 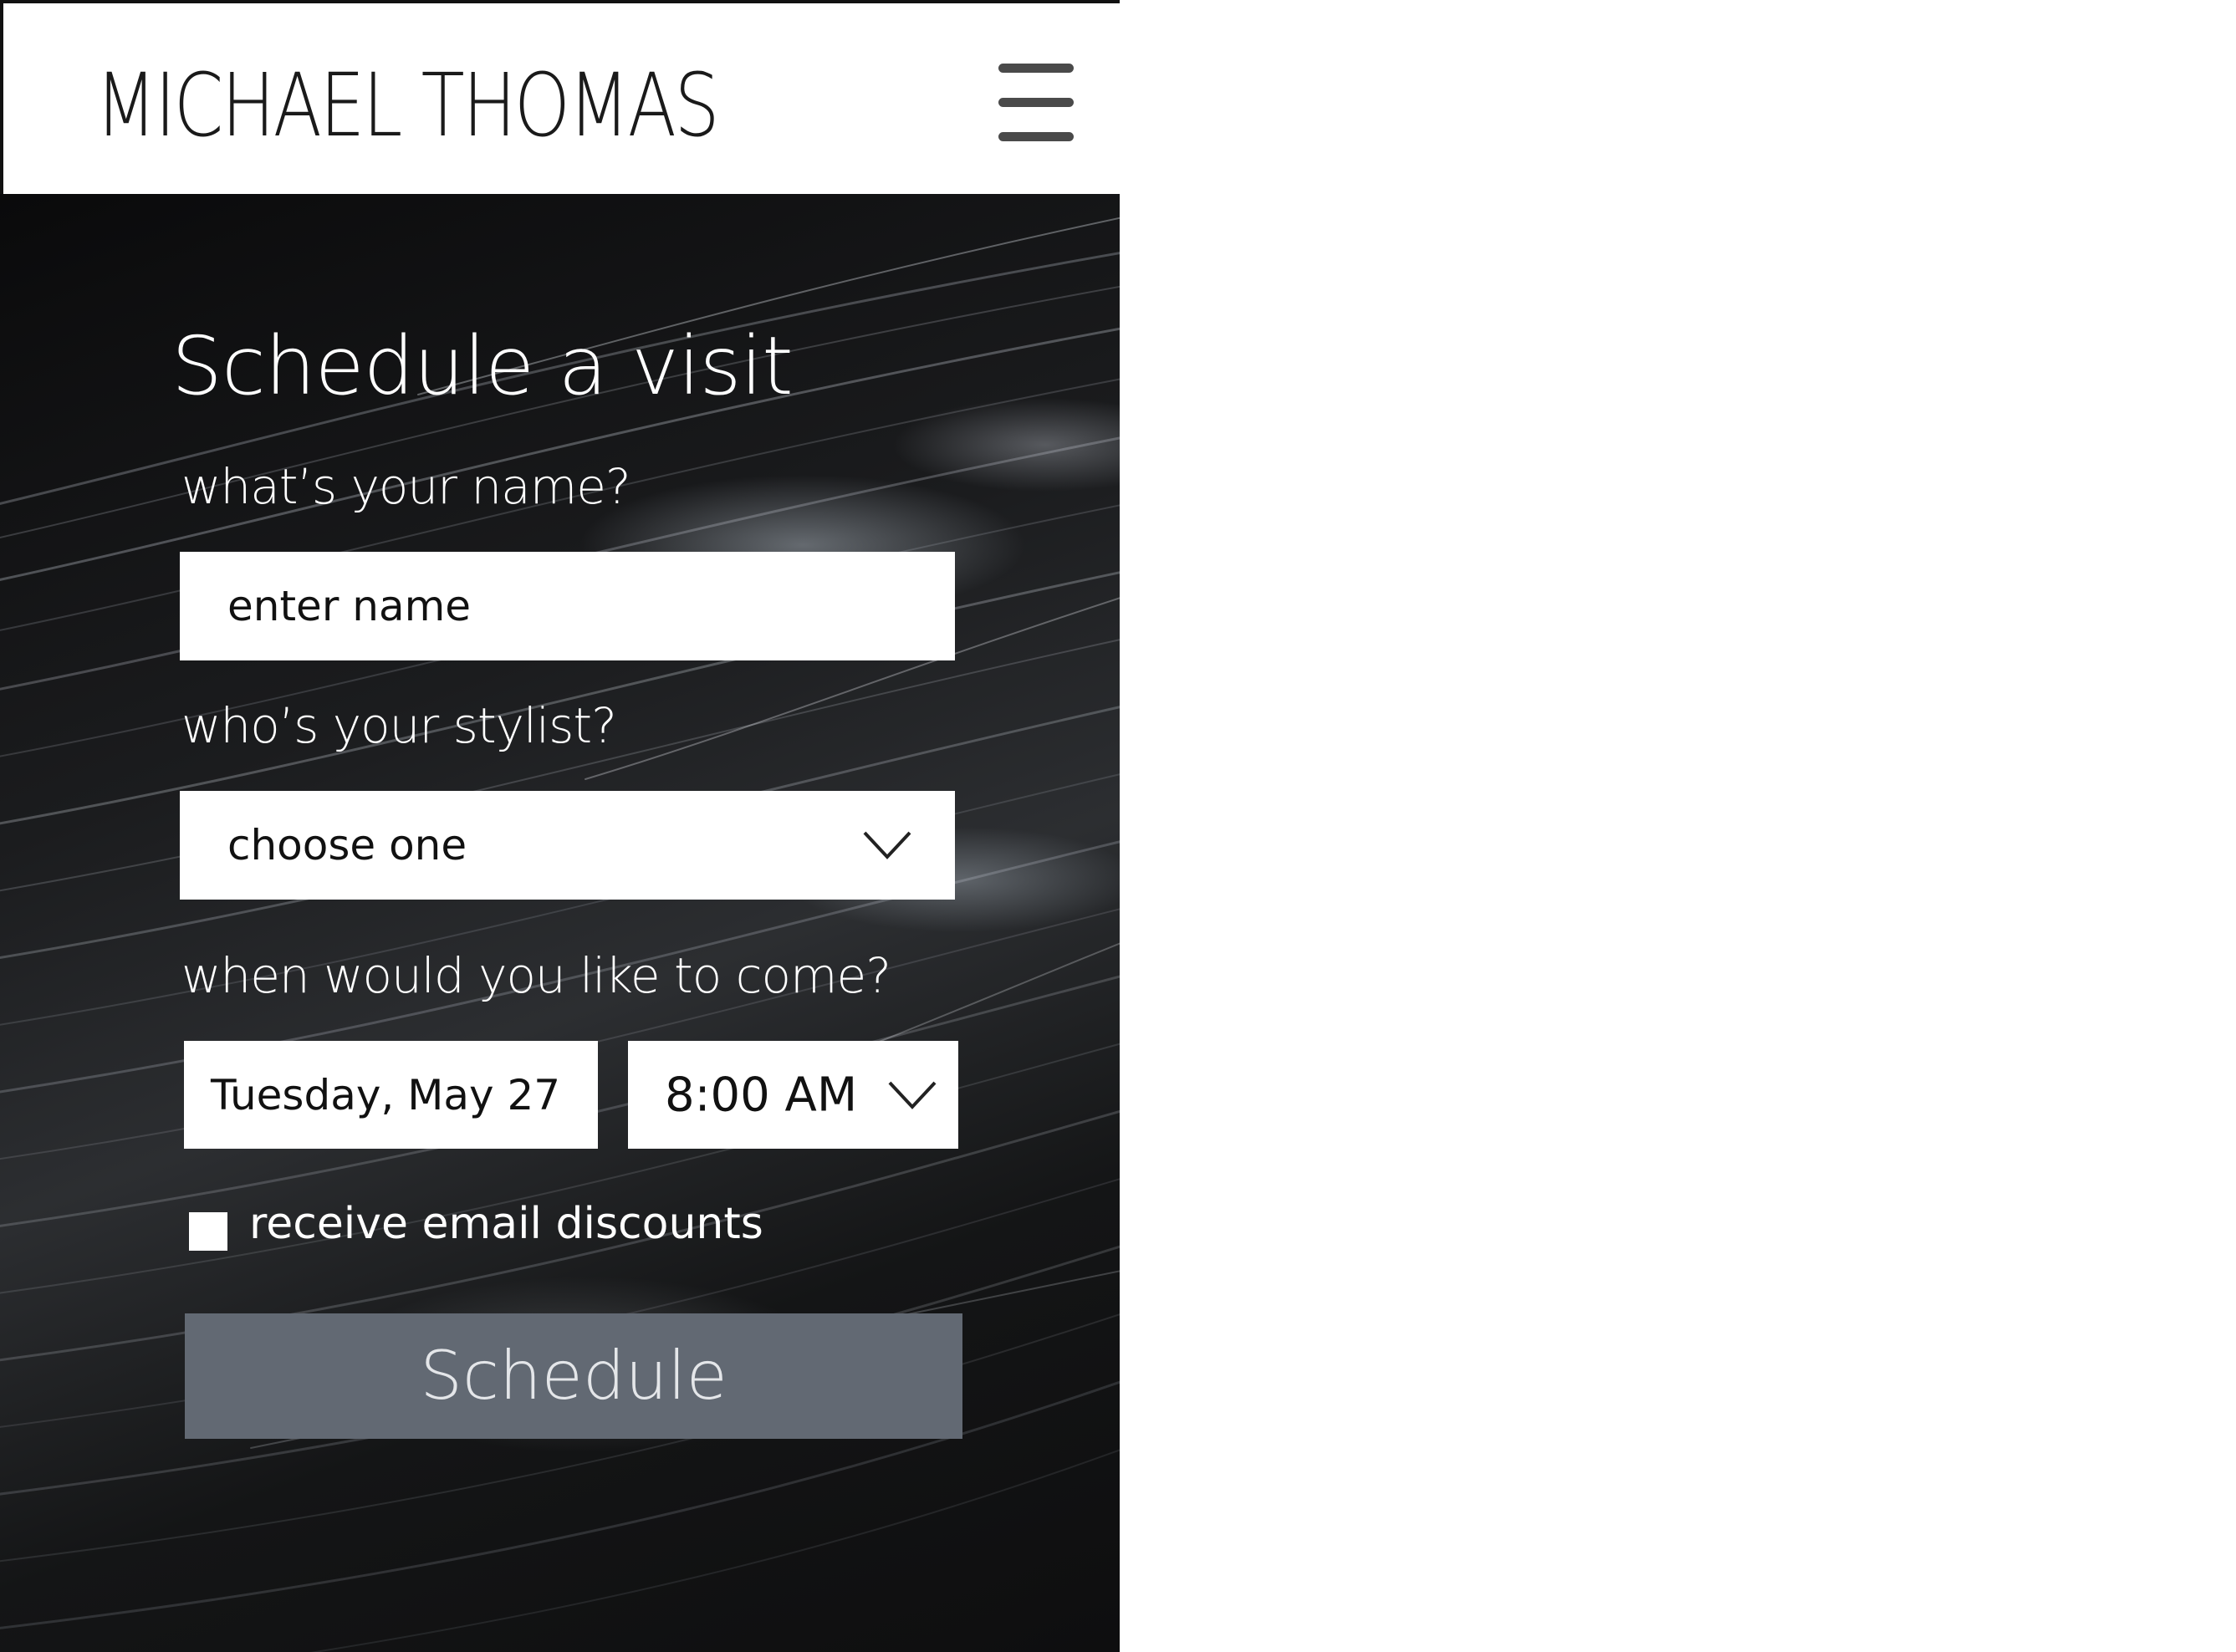 What do you see at coordinates (406, 486) in the screenshot?
I see `name-label: what’s your name?` at bounding box center [406, 486].